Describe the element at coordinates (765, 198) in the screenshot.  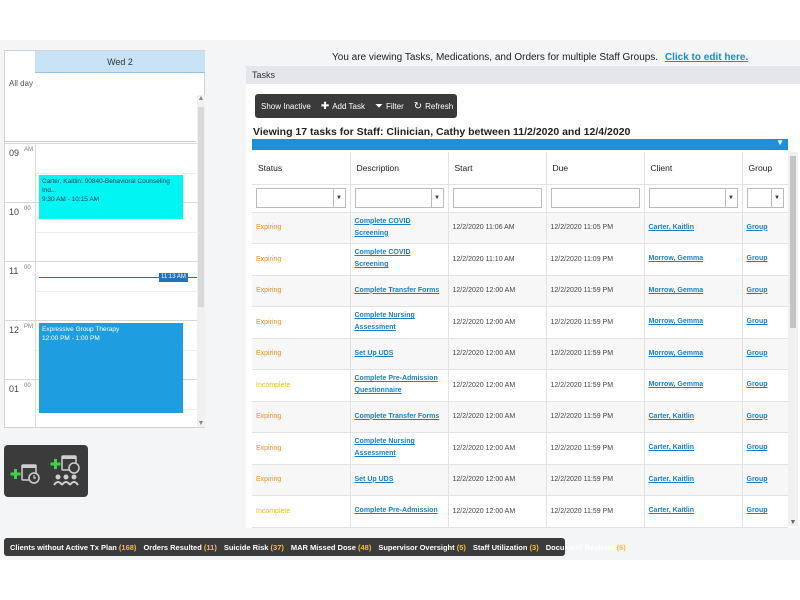
I see `group-filter: ▼` at that location.